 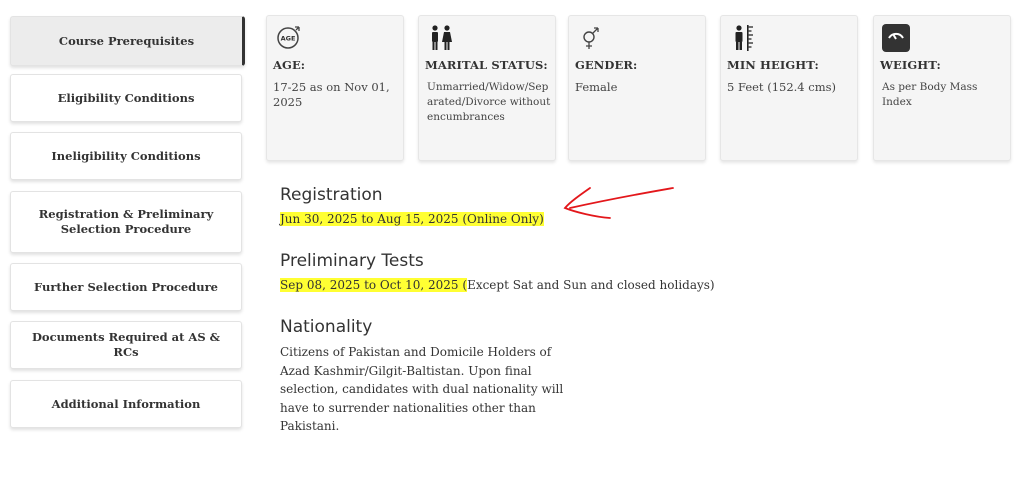 I want to click on marital-status-label: MARITAL STATUS:, so click(x=486, y=65).